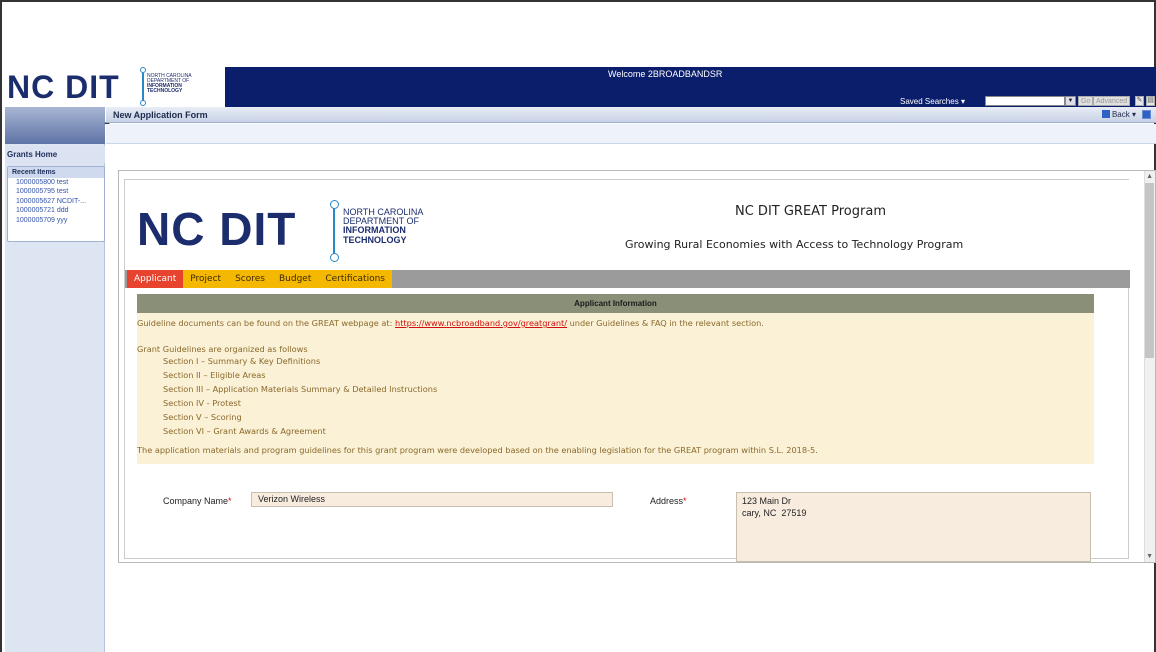 This screenshot has height=652, width=1156. Describe the element at coordinates (160, 115) in the screenshot. I see `page-title: New Application Form` at that location.